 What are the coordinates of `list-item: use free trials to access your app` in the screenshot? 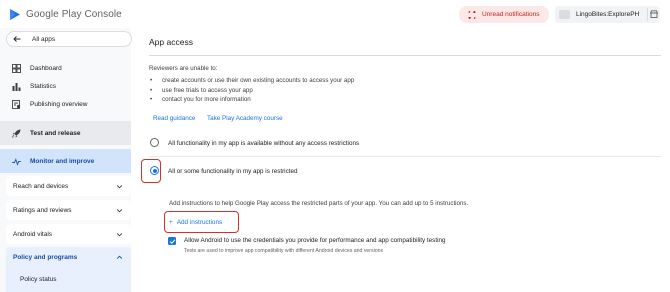 It's located at (251, 91).